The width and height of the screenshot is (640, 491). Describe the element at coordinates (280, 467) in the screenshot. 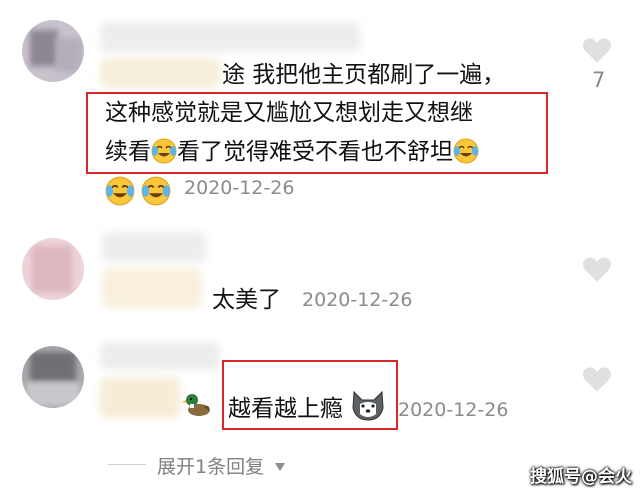

I see `caret-down-icon` at that location.